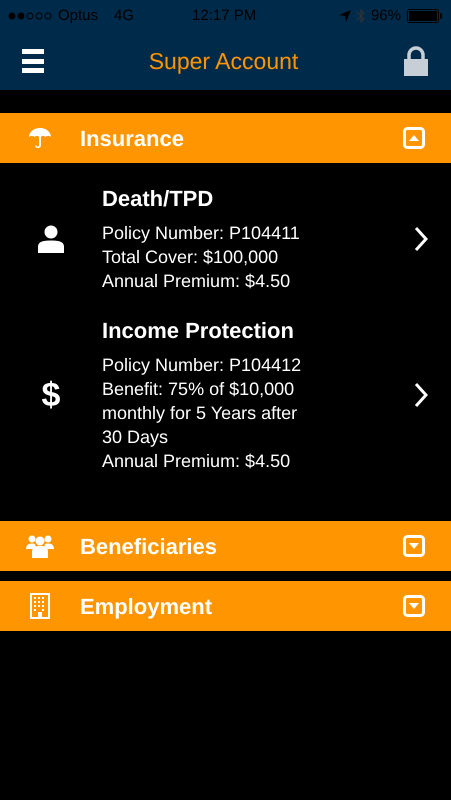  Describe the element at coordinates (225, 546) in the screenshot. I see `section-header: Beneficiaries` at that location.